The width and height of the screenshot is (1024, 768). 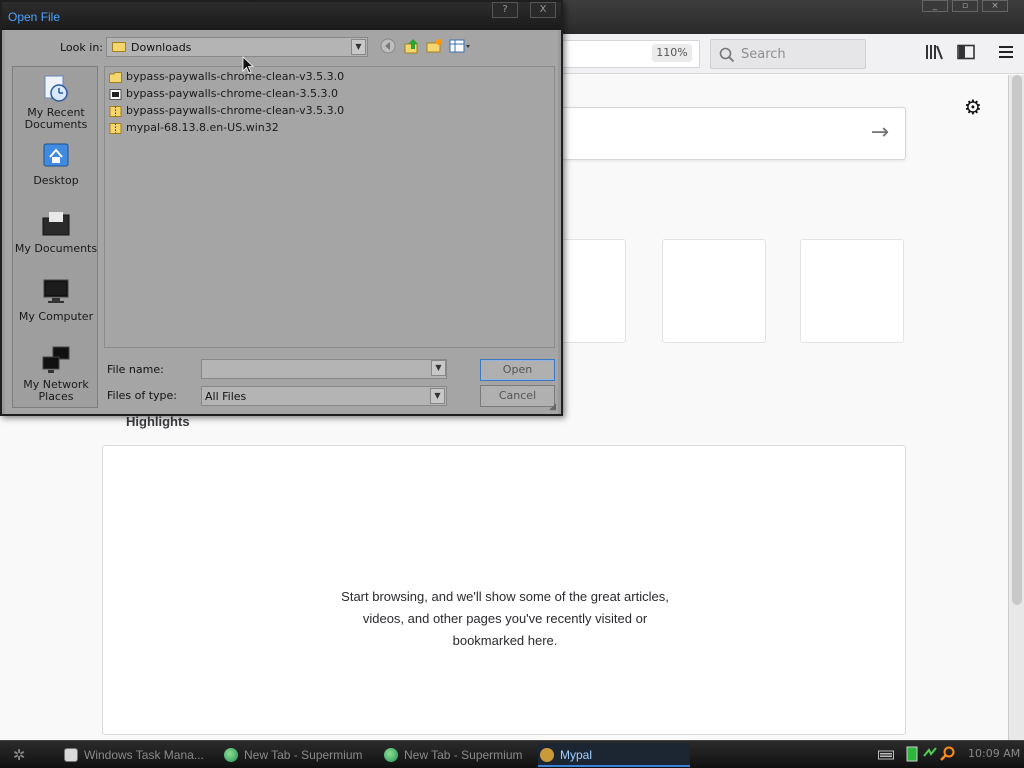 What do you see at coordinates (763, 54) in the screenshot?
I see `search-placeholder: Search` at bounding box center [763, 54].